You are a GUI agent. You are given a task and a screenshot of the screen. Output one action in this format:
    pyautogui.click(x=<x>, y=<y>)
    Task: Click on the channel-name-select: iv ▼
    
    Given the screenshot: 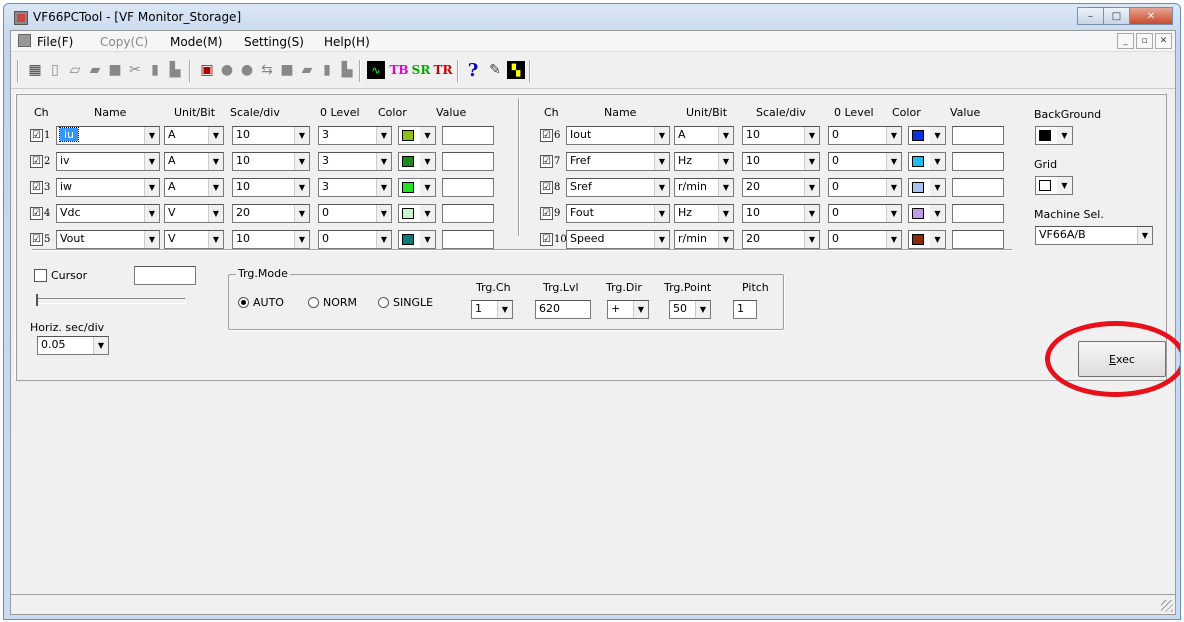 What is the action you would take?
    pyautogui.click(x=108, y=161)
    